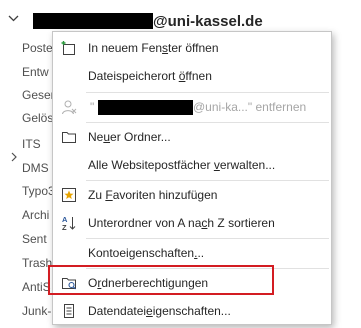  Describe the element at coordinates (69, 195) in the screenshot. I see `favorite-star-icon` at that location.